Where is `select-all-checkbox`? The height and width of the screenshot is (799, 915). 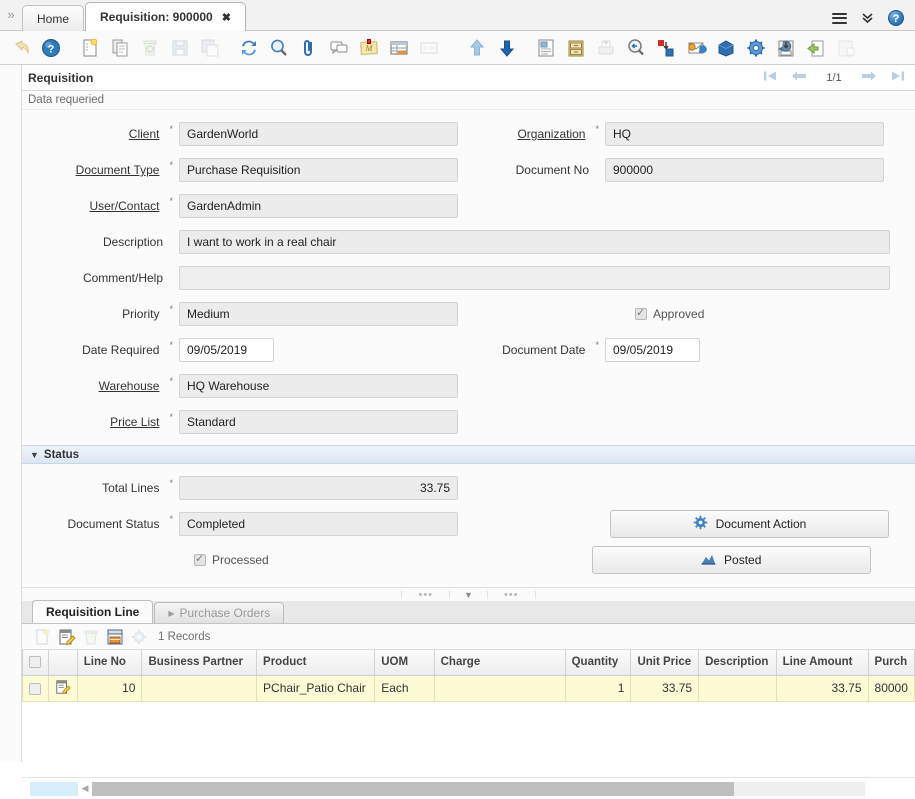 select-all-checkbox is located at coordinates (35, 662).